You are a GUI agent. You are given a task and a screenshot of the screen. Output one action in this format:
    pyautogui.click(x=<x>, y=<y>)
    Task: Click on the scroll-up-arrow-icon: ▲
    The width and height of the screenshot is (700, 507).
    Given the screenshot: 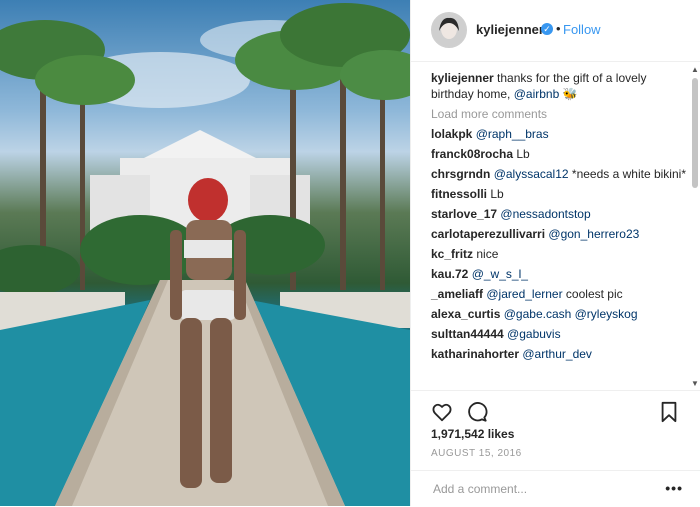 What is the action you would take?
    pyautogui.click(x=695, y=70)
    